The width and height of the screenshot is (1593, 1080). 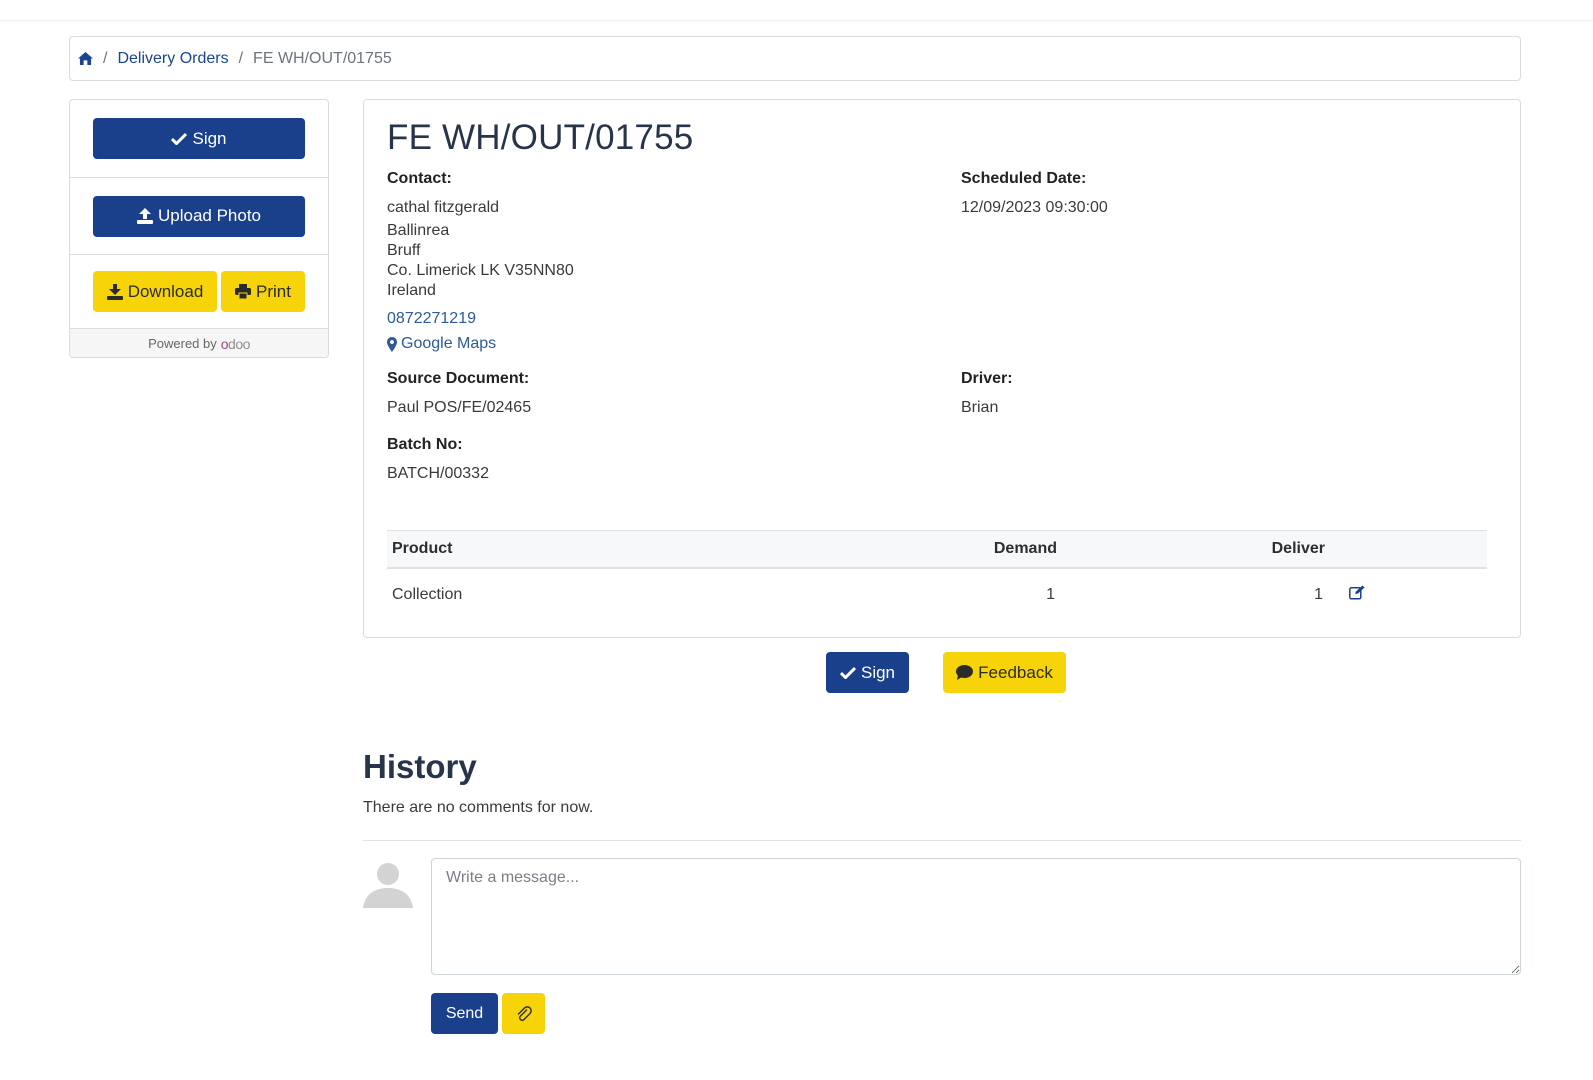 I want to click on batch-no-label: Batch No:, so click(x=425, y=444).